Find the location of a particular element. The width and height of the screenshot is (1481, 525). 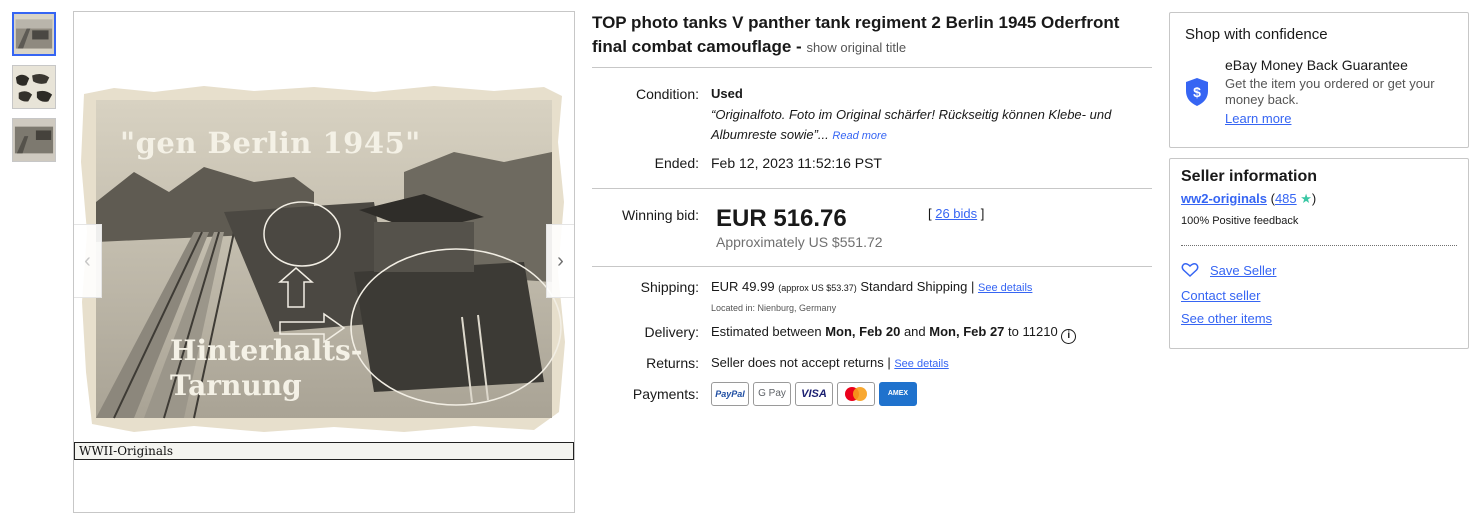

condition-value: Used is located at coordinates (727, 93).